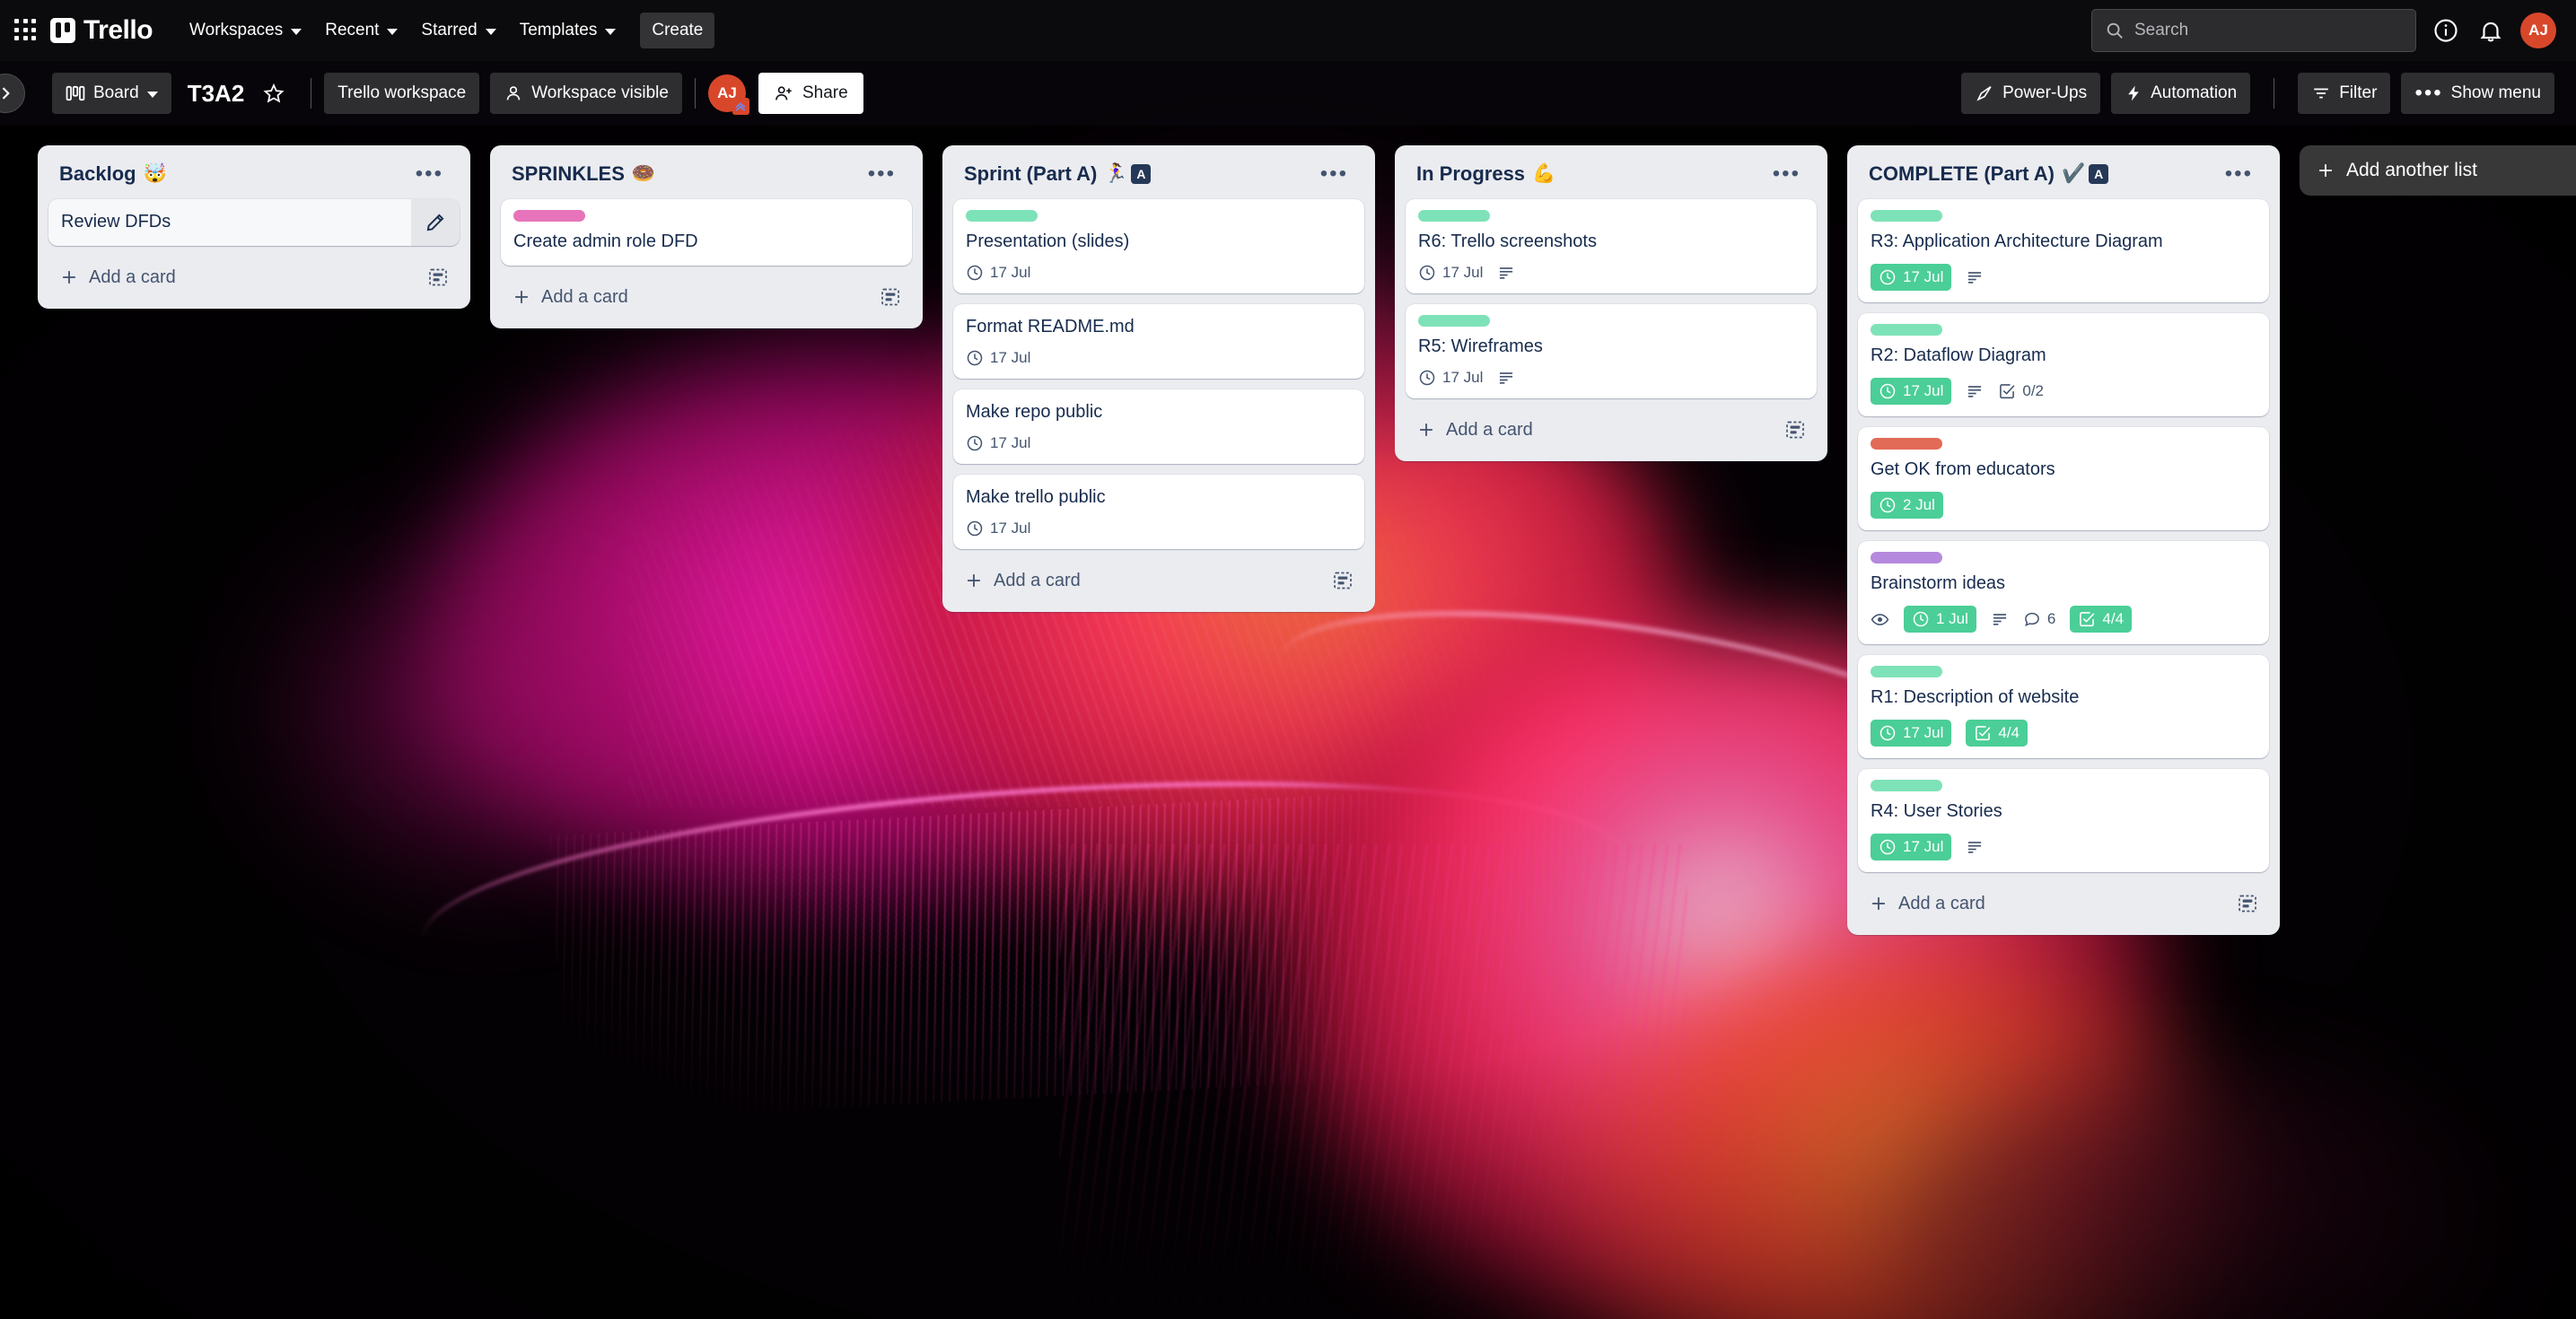 The height and width of the screenshot is (1319, 2576). What do you see at coordinates (1952, 618) in the screenshot?
I see `card-badge-text: 1 Jul` at bounding box center [1952, 618].